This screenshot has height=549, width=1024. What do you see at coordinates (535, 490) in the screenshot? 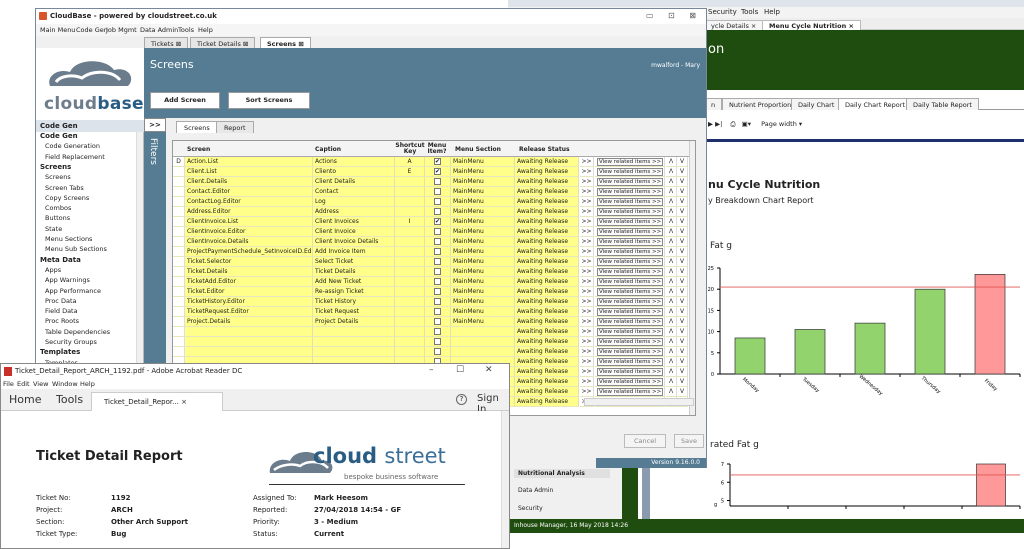
I see `nav-data-admin: Data Admin` at bounding box center [535, 490].